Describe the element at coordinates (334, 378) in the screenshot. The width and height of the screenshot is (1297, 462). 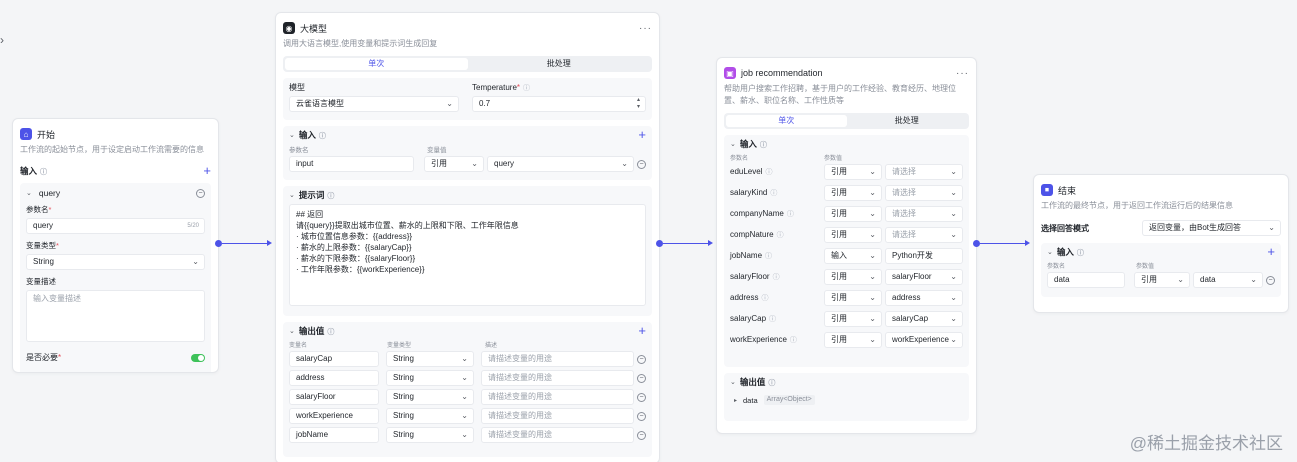
I see `output-name-field: address` at that location.